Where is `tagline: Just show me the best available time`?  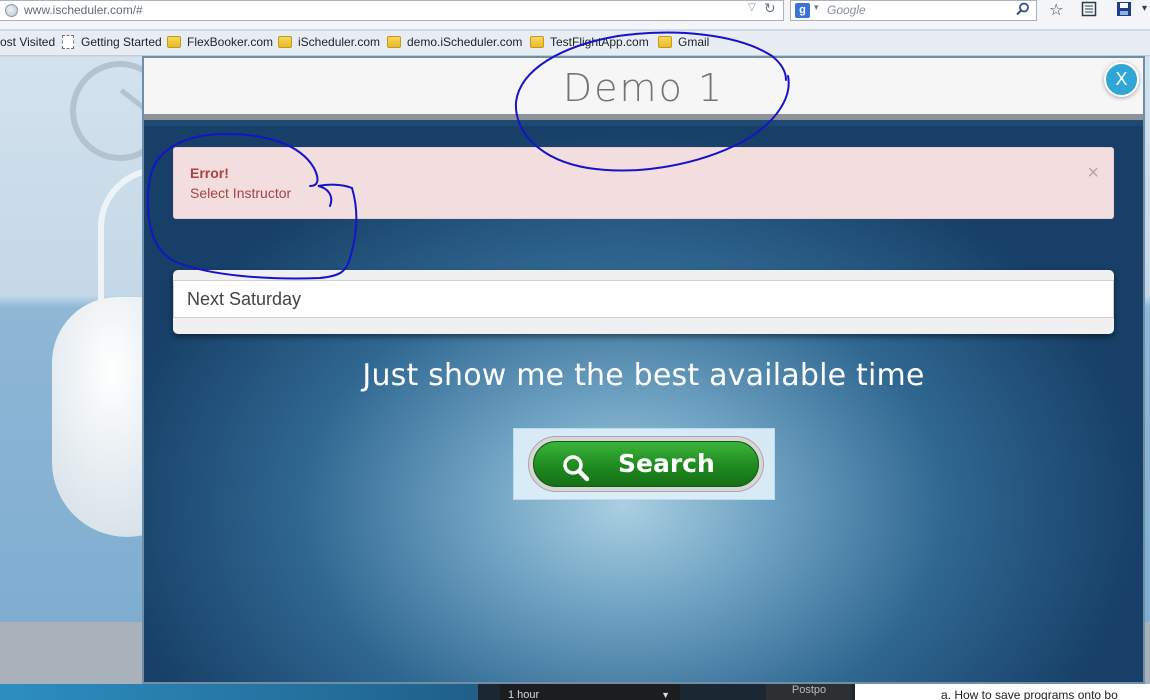
tagline: Just show me the best available time is located at coordinates (643, 375).